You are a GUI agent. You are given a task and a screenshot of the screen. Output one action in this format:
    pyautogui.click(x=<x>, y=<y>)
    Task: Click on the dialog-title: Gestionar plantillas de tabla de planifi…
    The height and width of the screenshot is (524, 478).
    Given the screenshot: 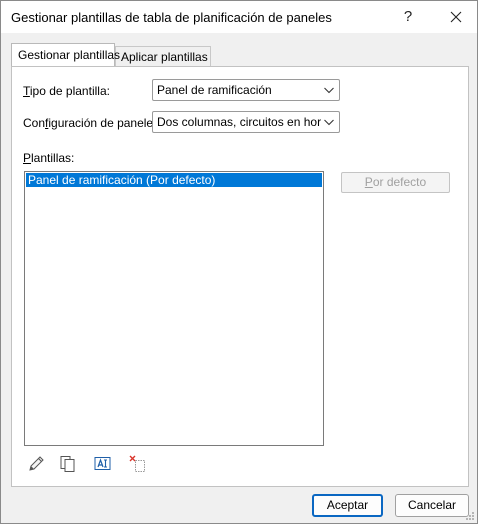 What is the action you would take?
    pyautogui.click(x=171, y=17)
    